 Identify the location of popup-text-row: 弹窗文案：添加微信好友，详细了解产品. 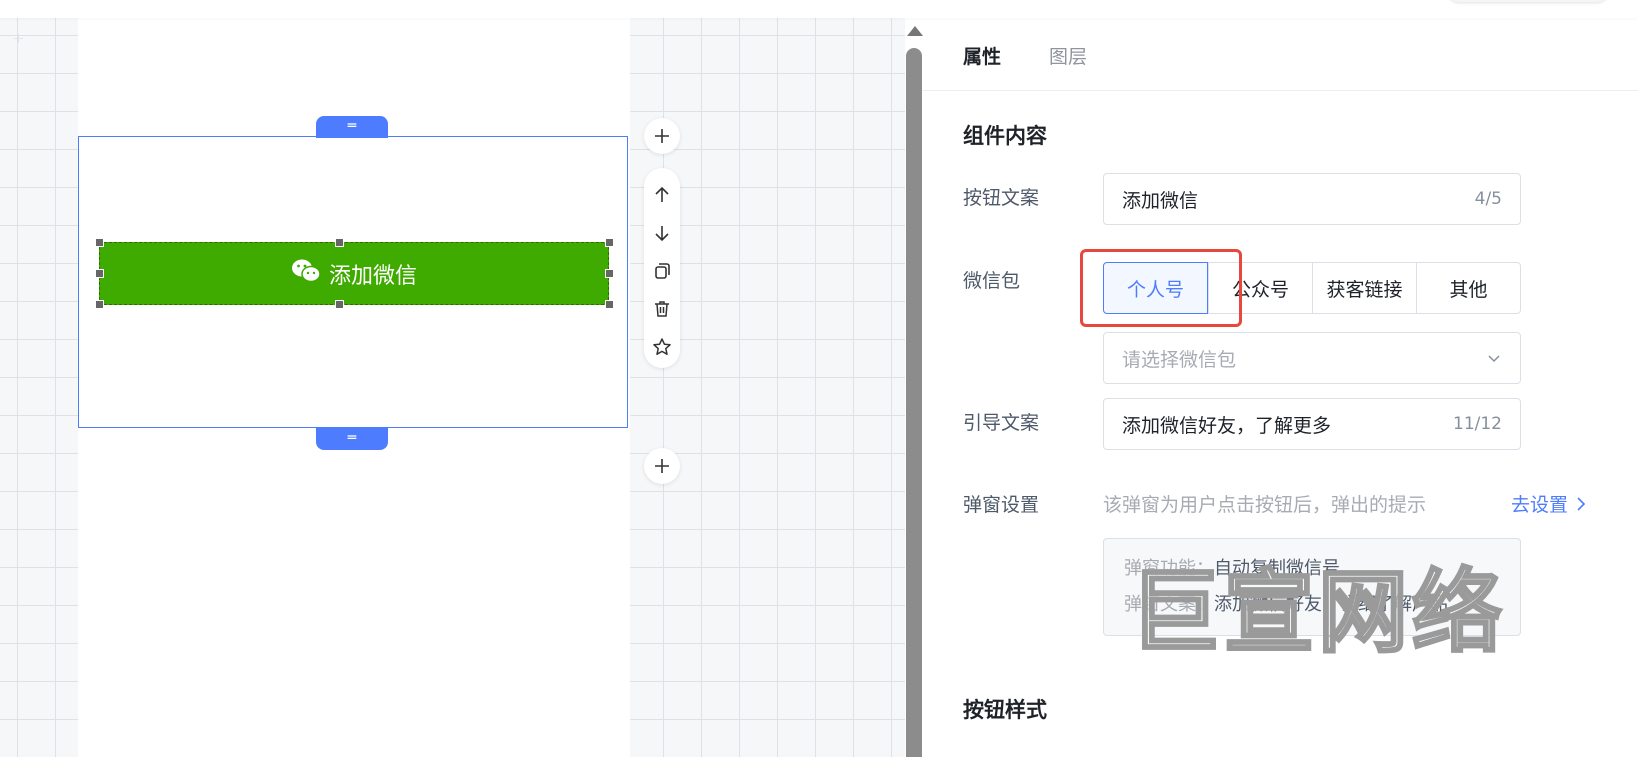
(1312, 605).